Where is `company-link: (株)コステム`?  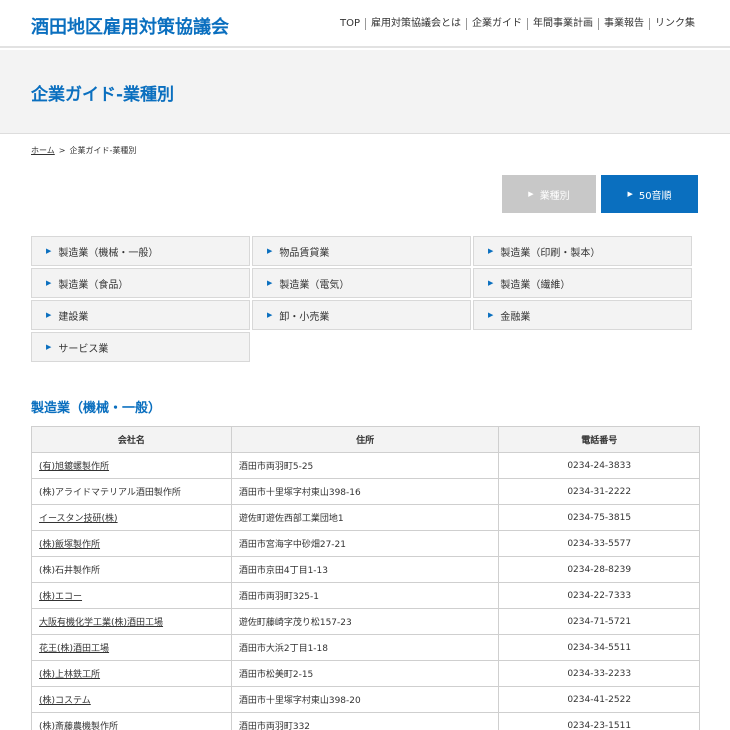
company-link: (株)コステム is located at coordinates (65, 701).